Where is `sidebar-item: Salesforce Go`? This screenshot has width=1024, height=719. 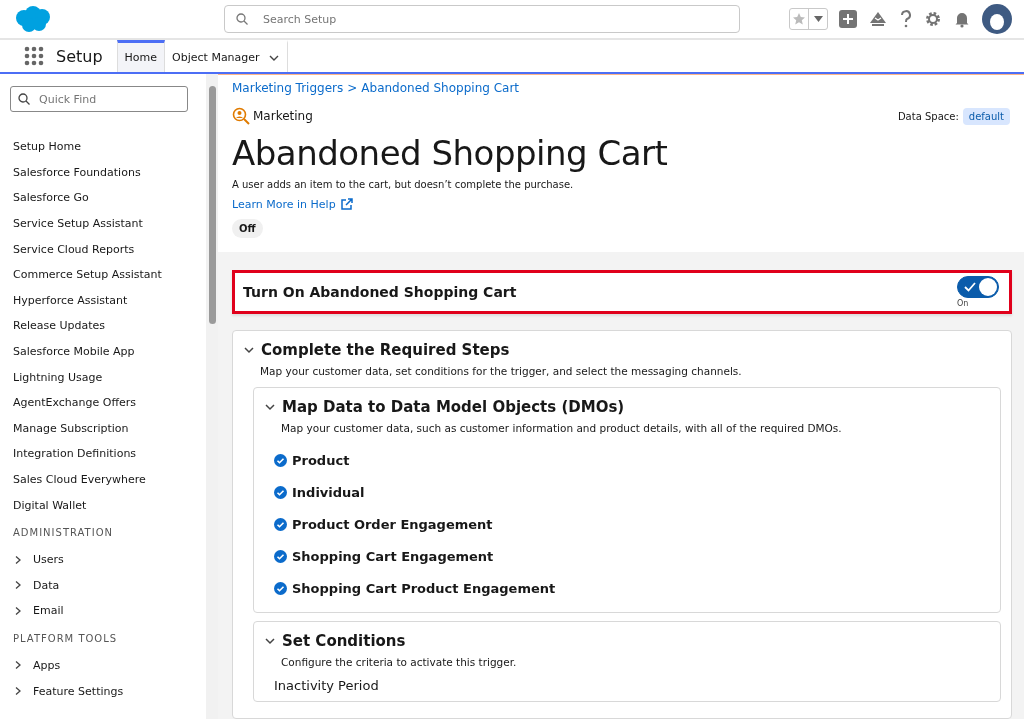 sidebar-item: Salesforce Go is located at coordinates (108, 198).